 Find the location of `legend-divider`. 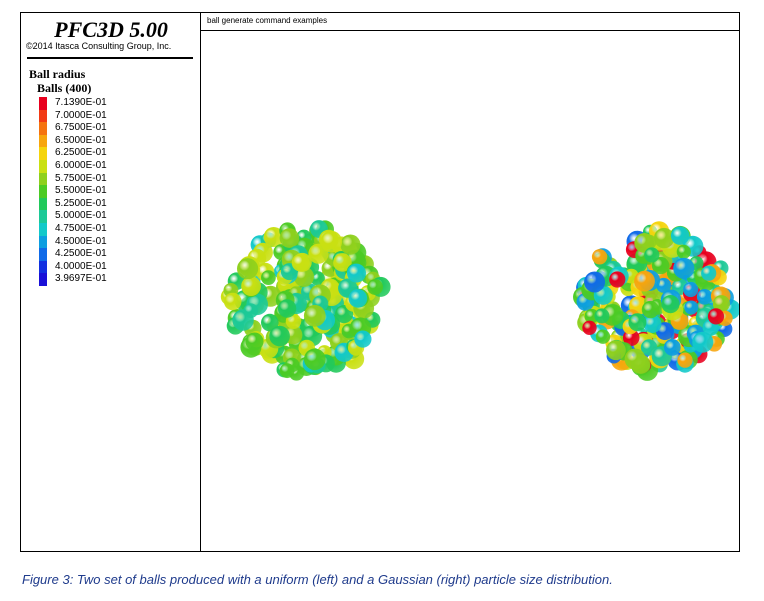

legend-divider is located at coordinates (110, 58).